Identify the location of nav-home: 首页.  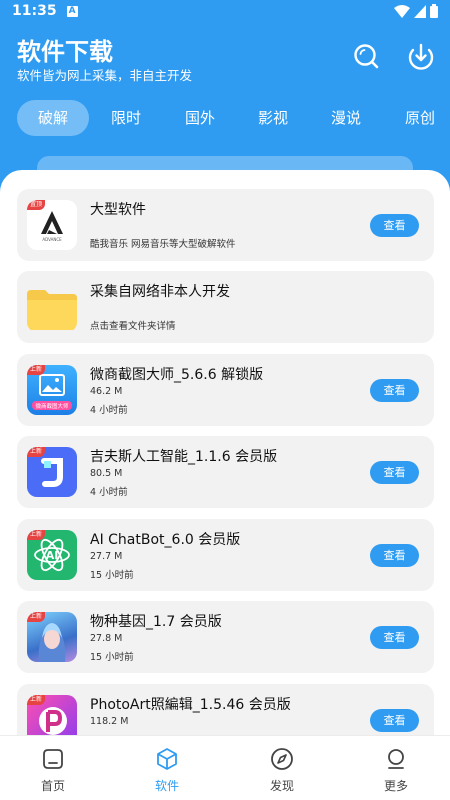
(53, 768).